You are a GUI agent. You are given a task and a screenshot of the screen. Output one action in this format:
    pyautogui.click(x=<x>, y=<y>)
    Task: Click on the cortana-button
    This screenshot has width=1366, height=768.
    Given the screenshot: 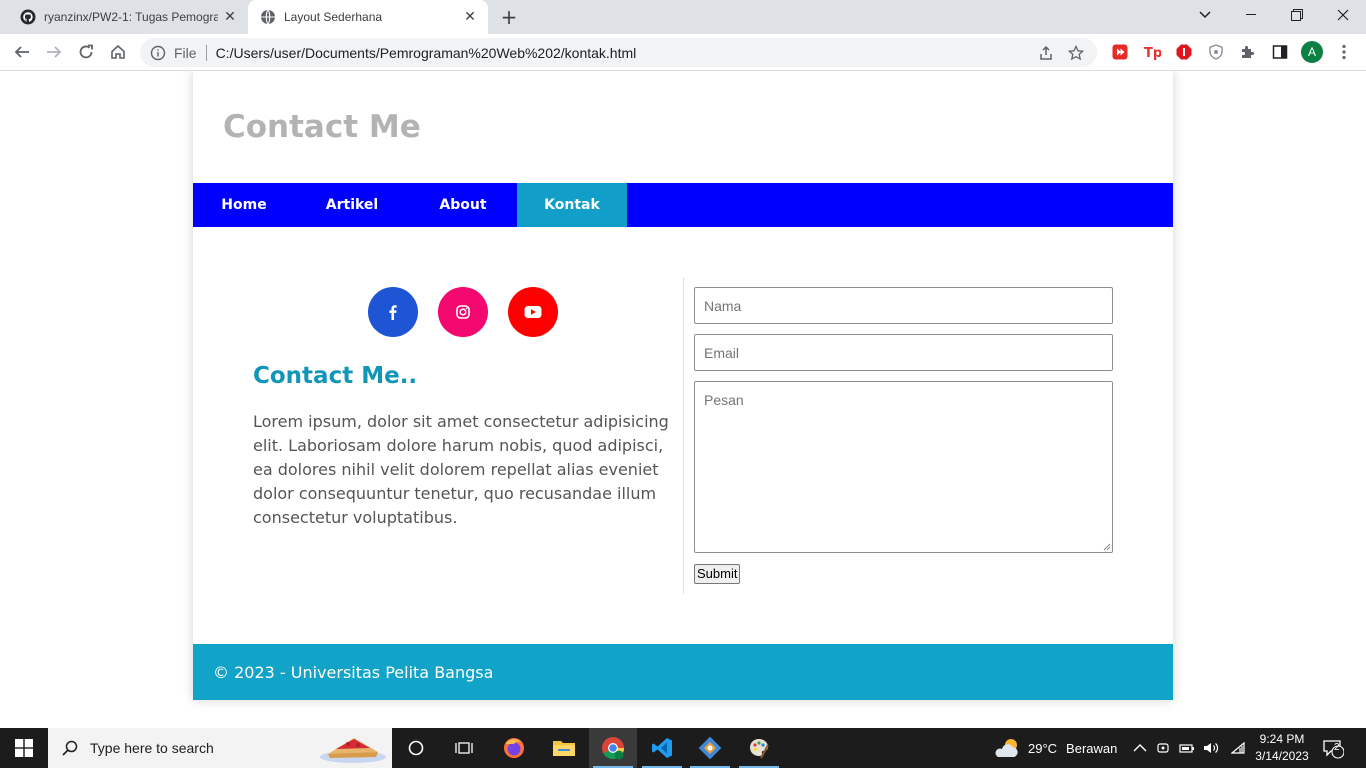 What is the action you would take?
    pyautogui.click(x=416, y=748)
    